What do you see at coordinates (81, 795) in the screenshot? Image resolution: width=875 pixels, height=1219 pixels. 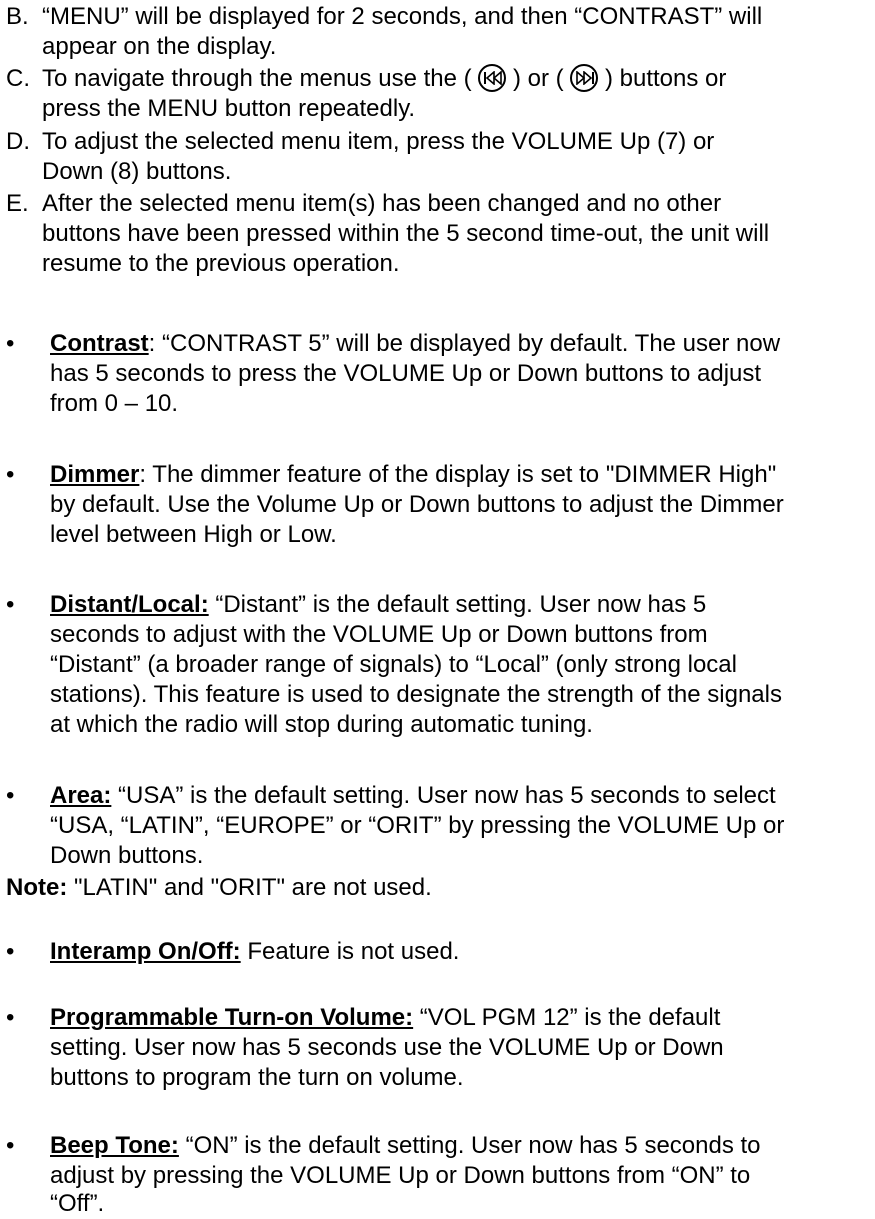 I see `area-heading: Area:` at bounding box center [81, 795].